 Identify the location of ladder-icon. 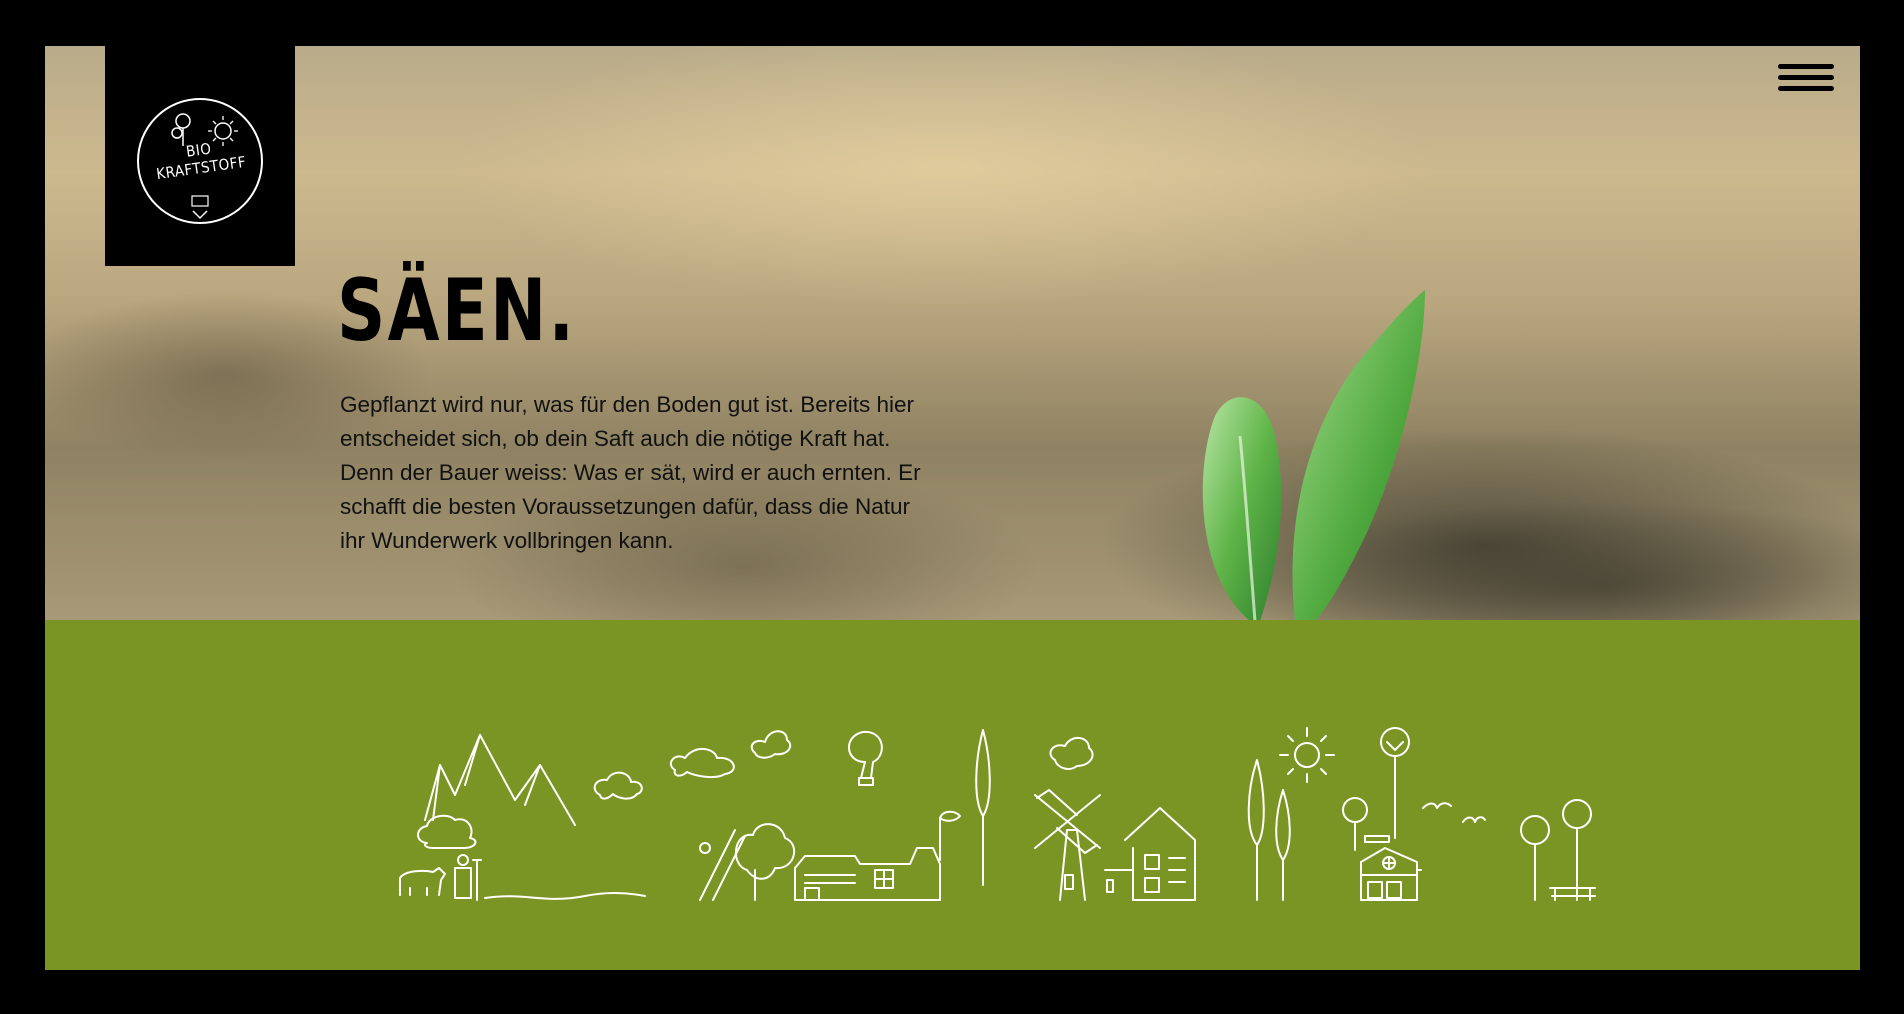
(722, 865).